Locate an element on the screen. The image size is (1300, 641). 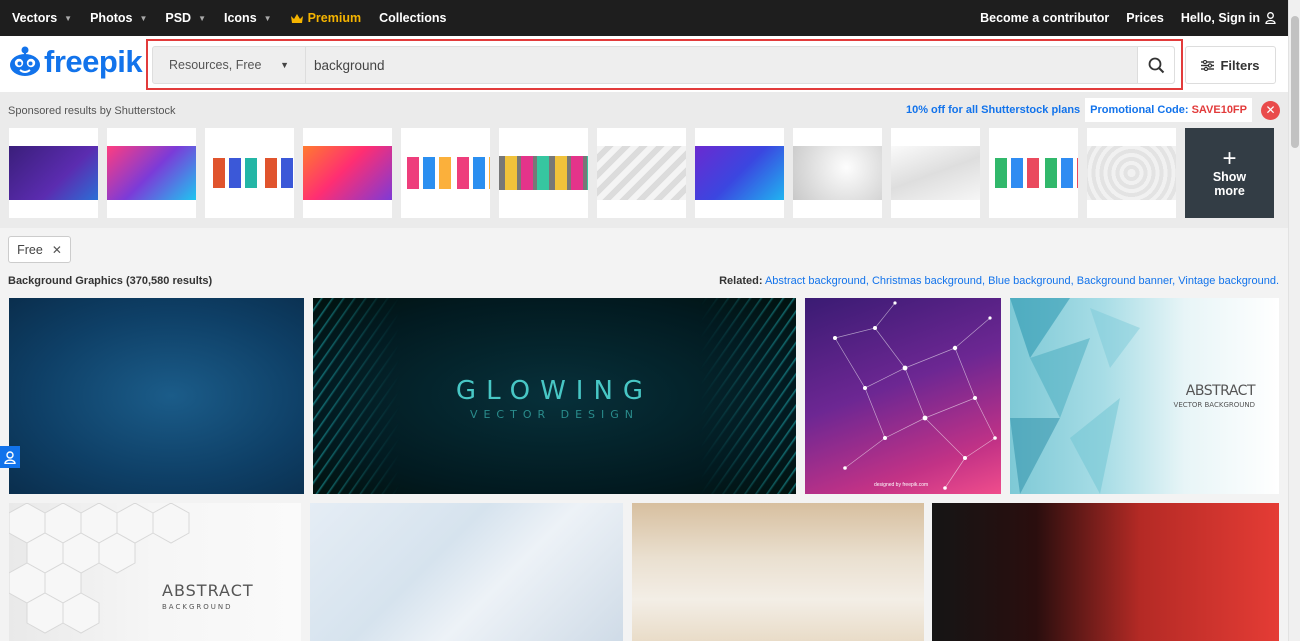
results-title: Background Graphics (370,580 results) is located at coordinates (110, 281).